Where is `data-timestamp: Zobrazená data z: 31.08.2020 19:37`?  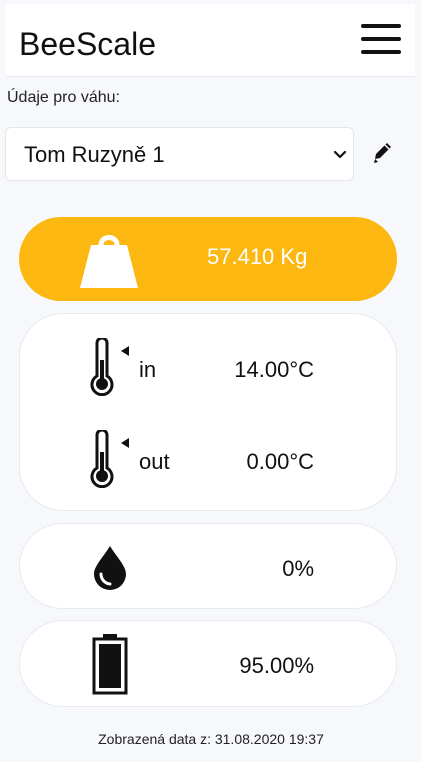
data-timestamp: Zobrazená data z: 31.08.2020 19:37 is located at coordinates (211, 739).